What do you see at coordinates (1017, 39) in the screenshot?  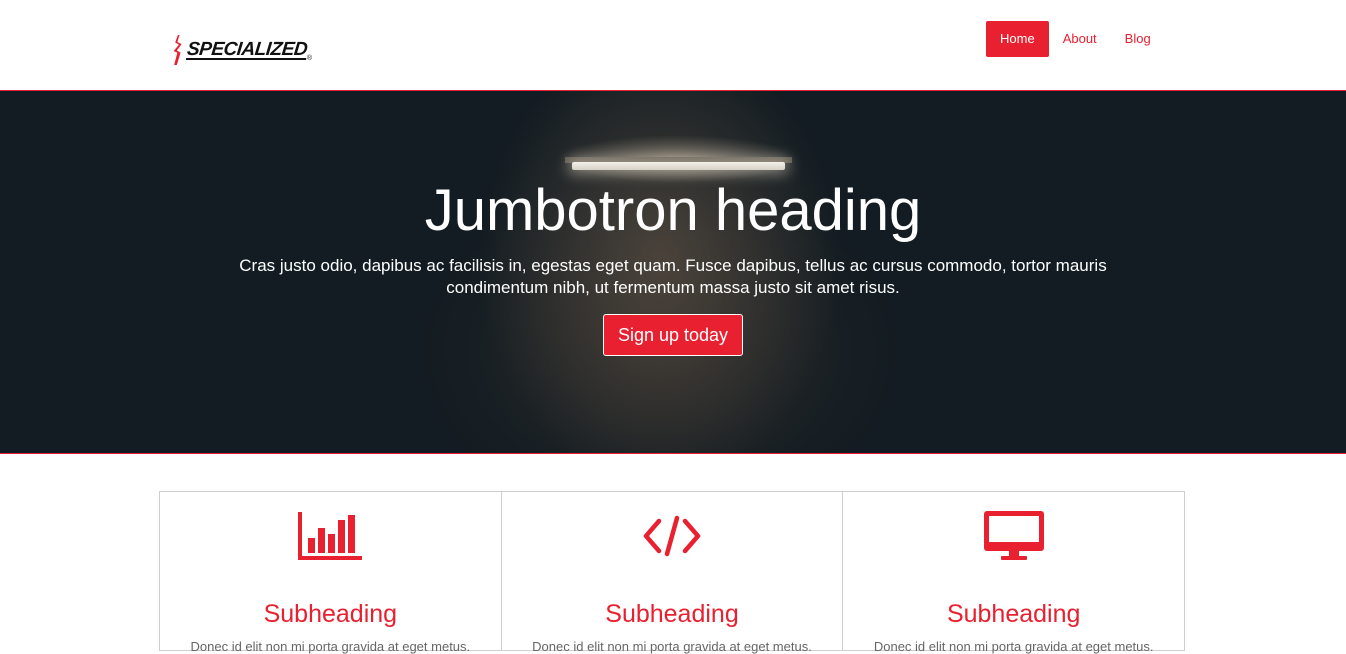 I see `nav-home: Home` at bounding box center [1017, 39].